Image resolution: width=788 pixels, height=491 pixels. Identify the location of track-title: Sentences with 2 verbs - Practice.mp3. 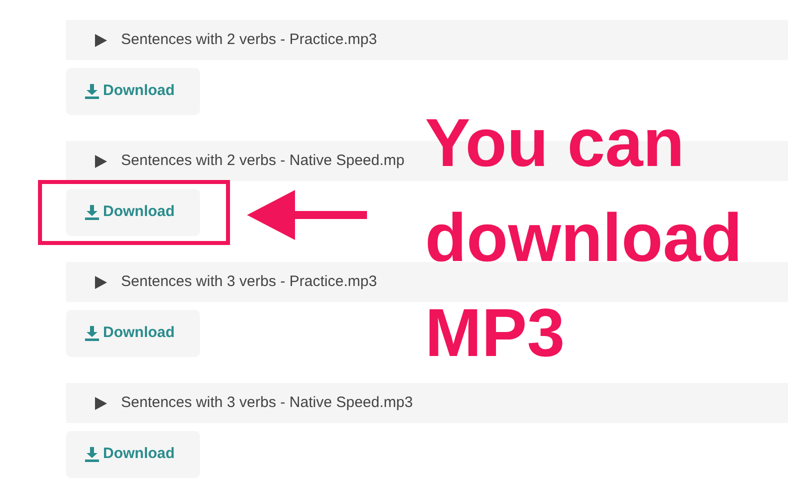
(249, 40).